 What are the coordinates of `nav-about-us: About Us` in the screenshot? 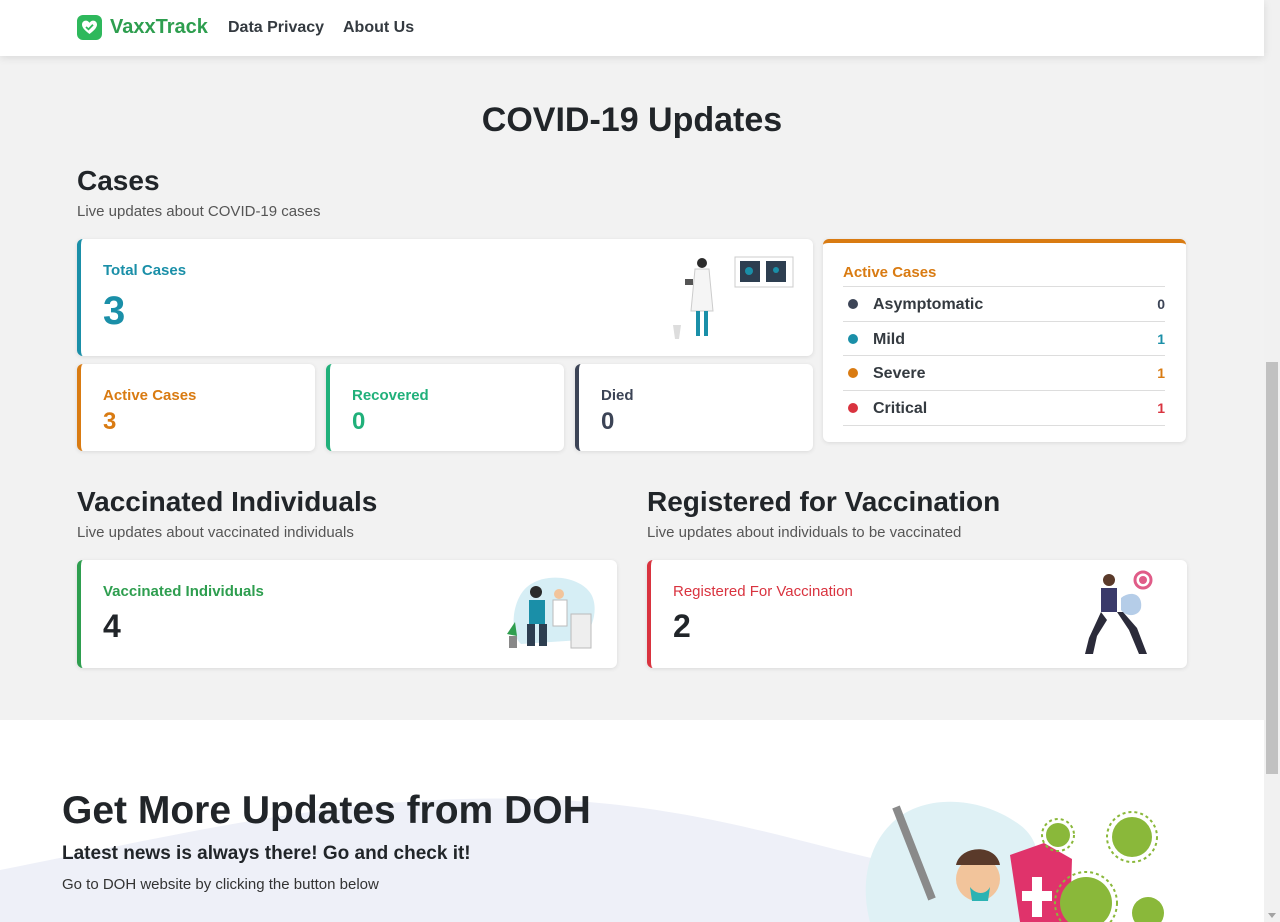 It's located at (378, 28).